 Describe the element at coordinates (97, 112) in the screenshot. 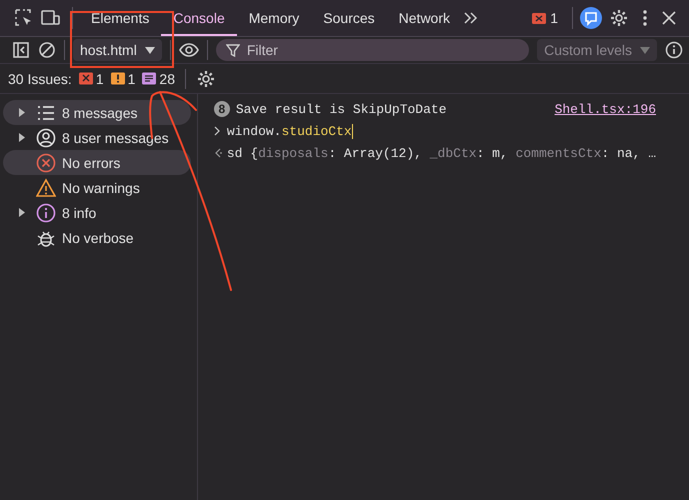

I see `sidebar-item: 8 messages` at that location.